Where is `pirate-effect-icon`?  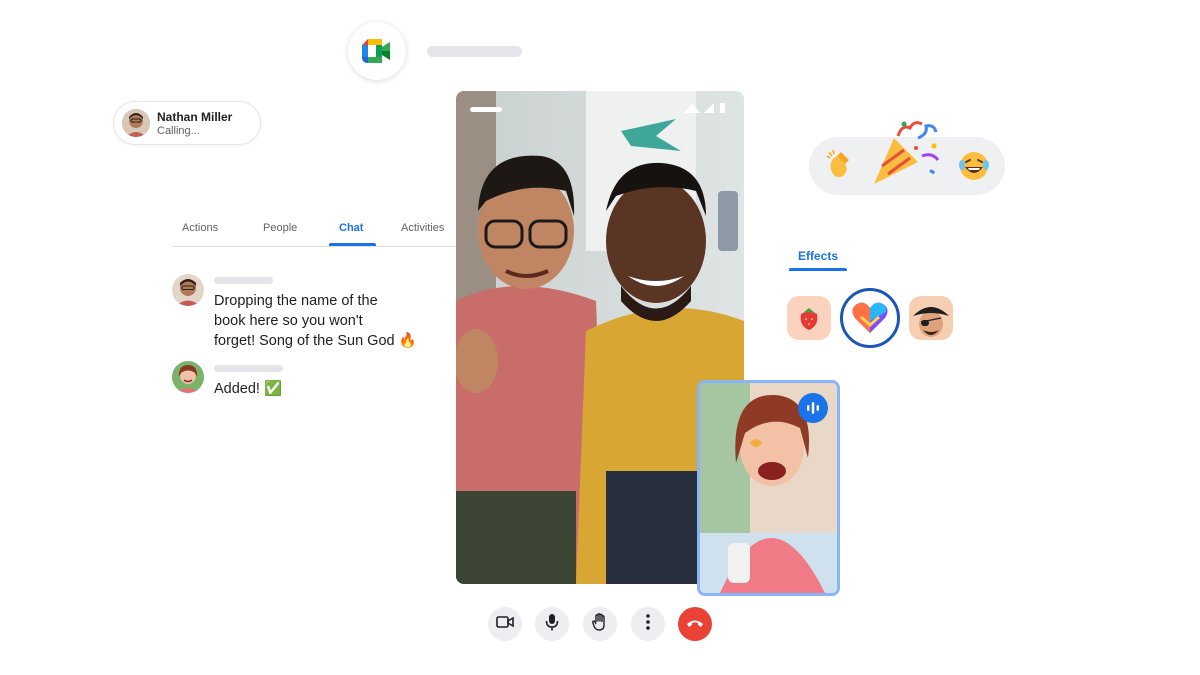 pirate-effect-icon is located at coordinates (931, 318).